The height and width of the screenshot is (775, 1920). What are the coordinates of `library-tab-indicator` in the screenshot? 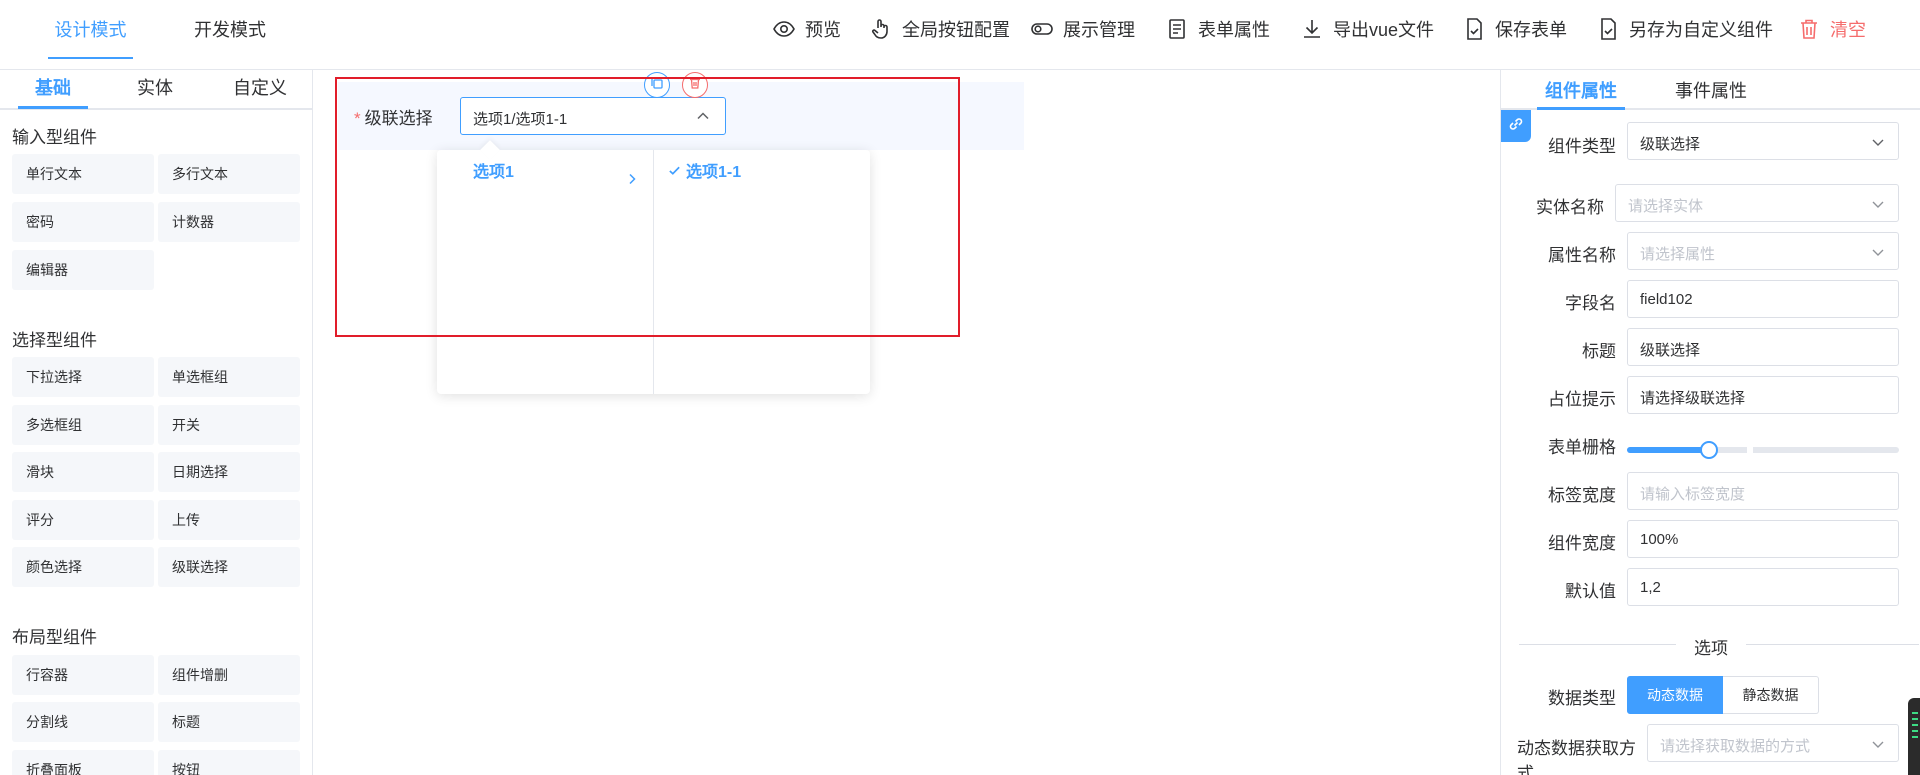 It's located at (53, 107).